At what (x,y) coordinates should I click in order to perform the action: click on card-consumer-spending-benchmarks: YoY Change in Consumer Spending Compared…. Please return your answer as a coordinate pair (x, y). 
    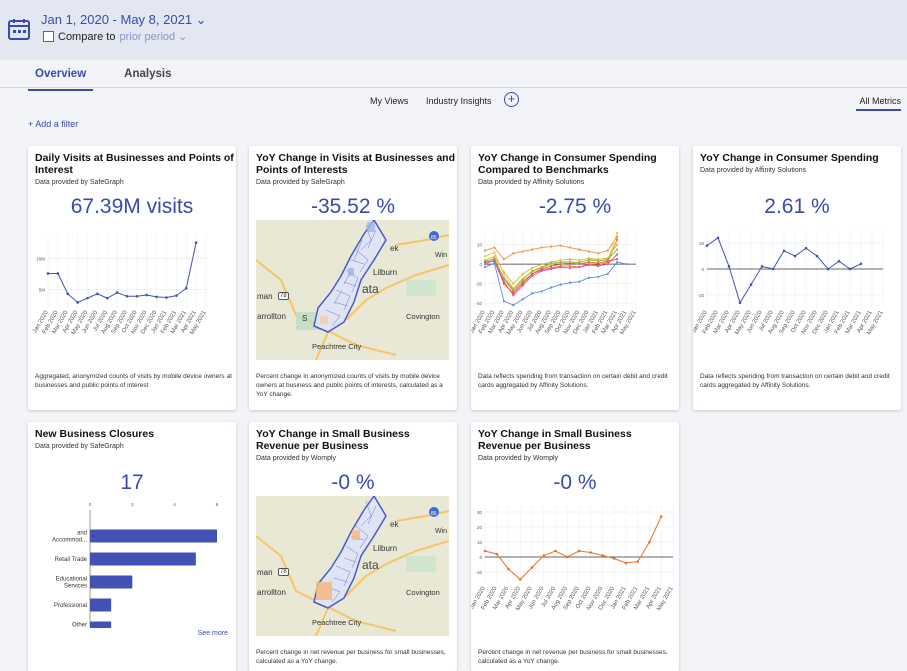
    Looking at the image, I should click on (575, 278).